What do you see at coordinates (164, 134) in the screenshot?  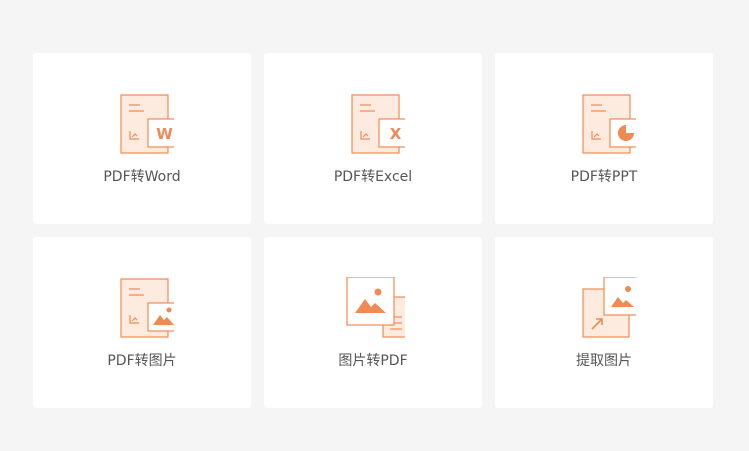 I see `svg-text: W` at bounding box center [164, 134].